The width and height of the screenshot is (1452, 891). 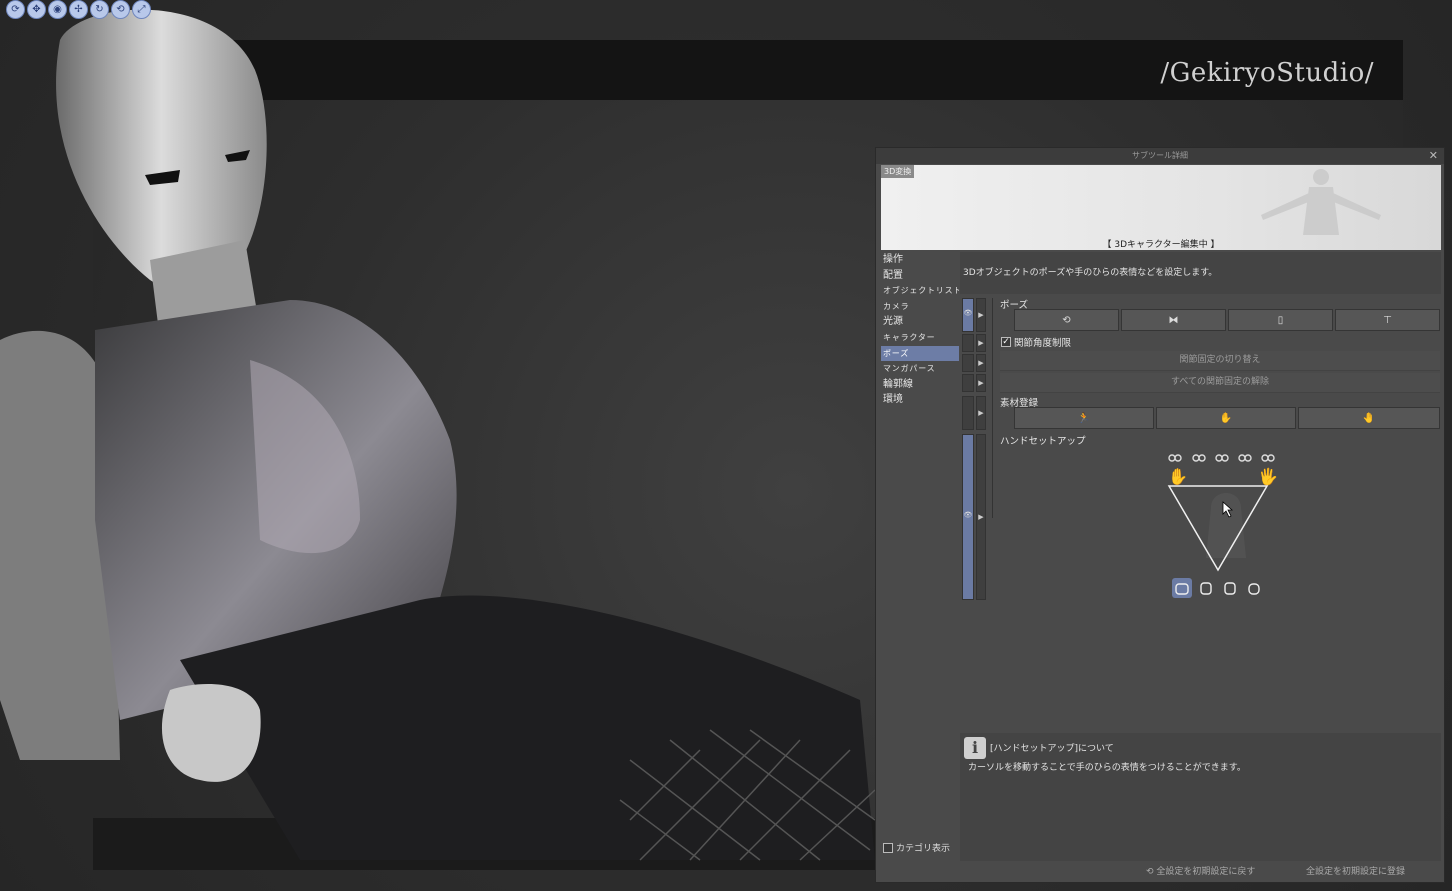 I want to click on release-all-joint-fix-button: すべての関節固定の解除, so click(x=1220, y=383).